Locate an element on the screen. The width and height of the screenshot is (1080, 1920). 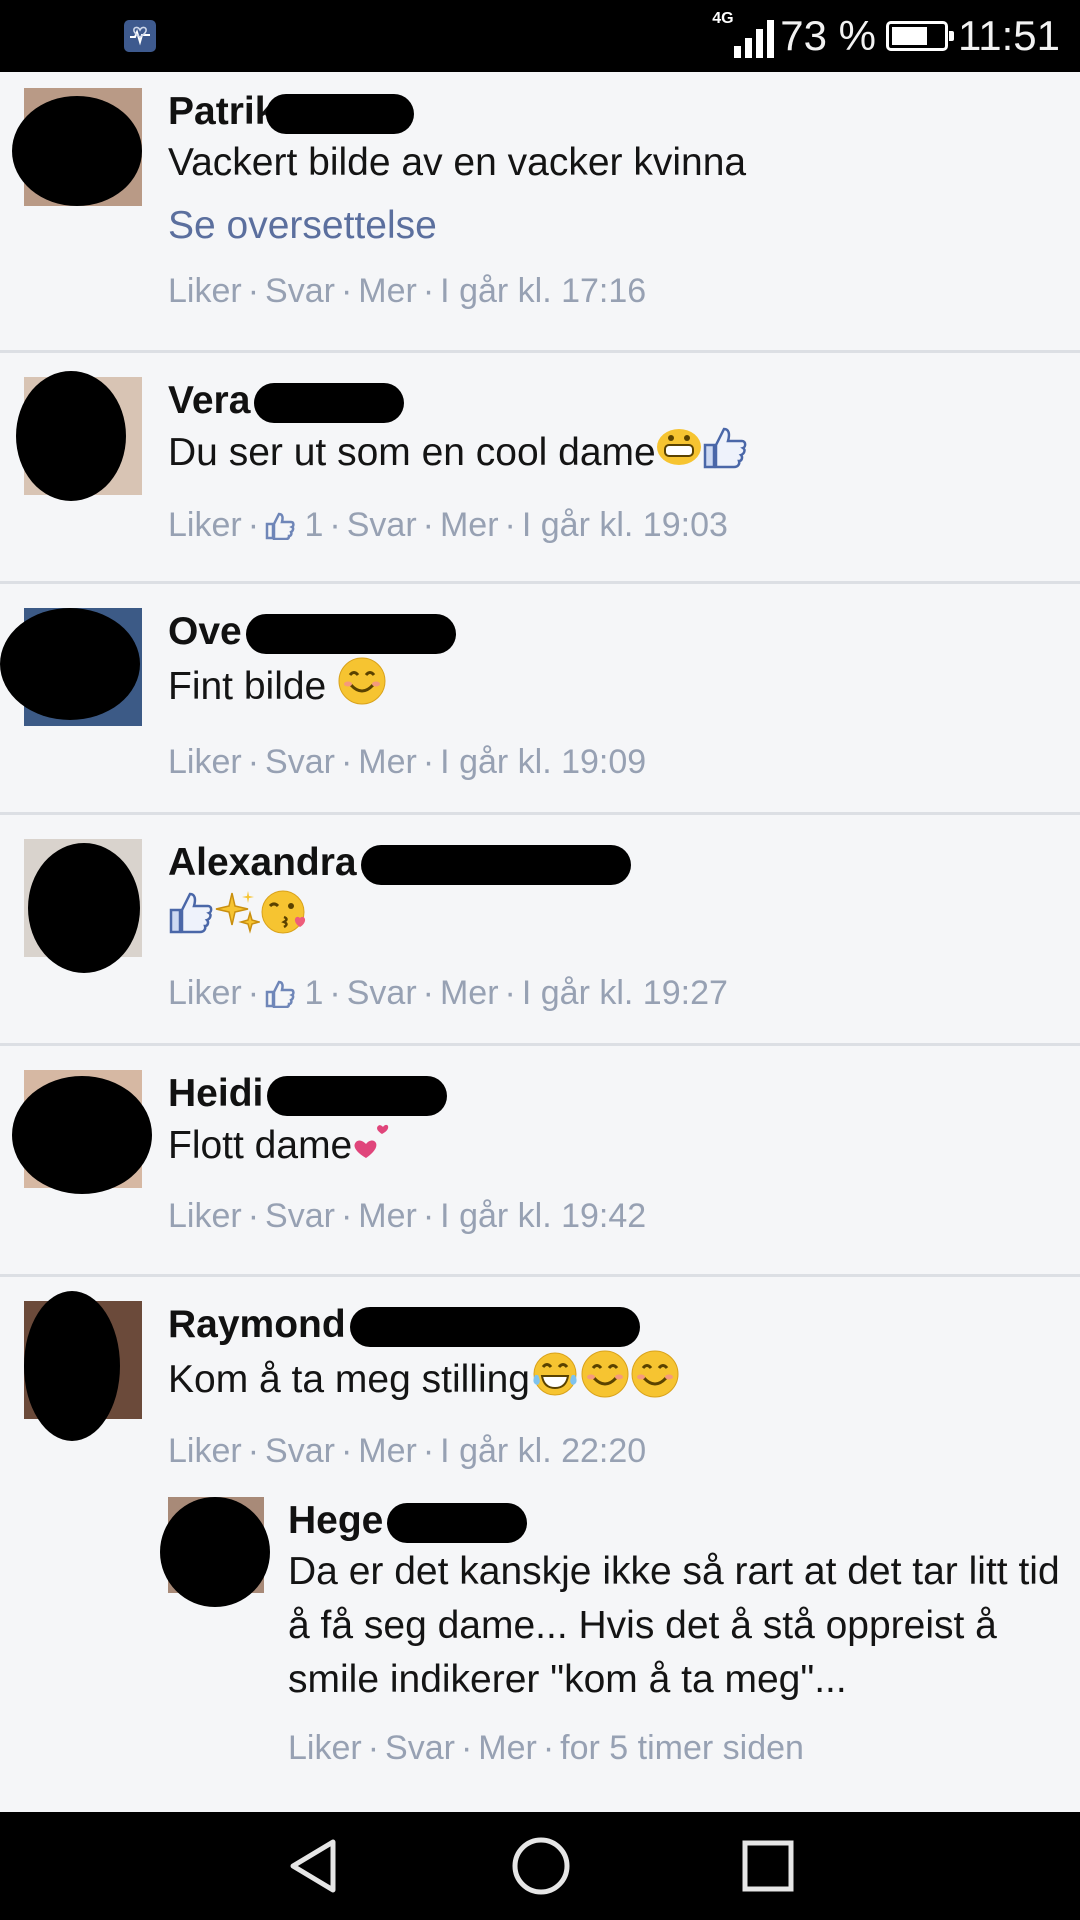
sparkles-emoji-icon is located at coordinates (238, 919).